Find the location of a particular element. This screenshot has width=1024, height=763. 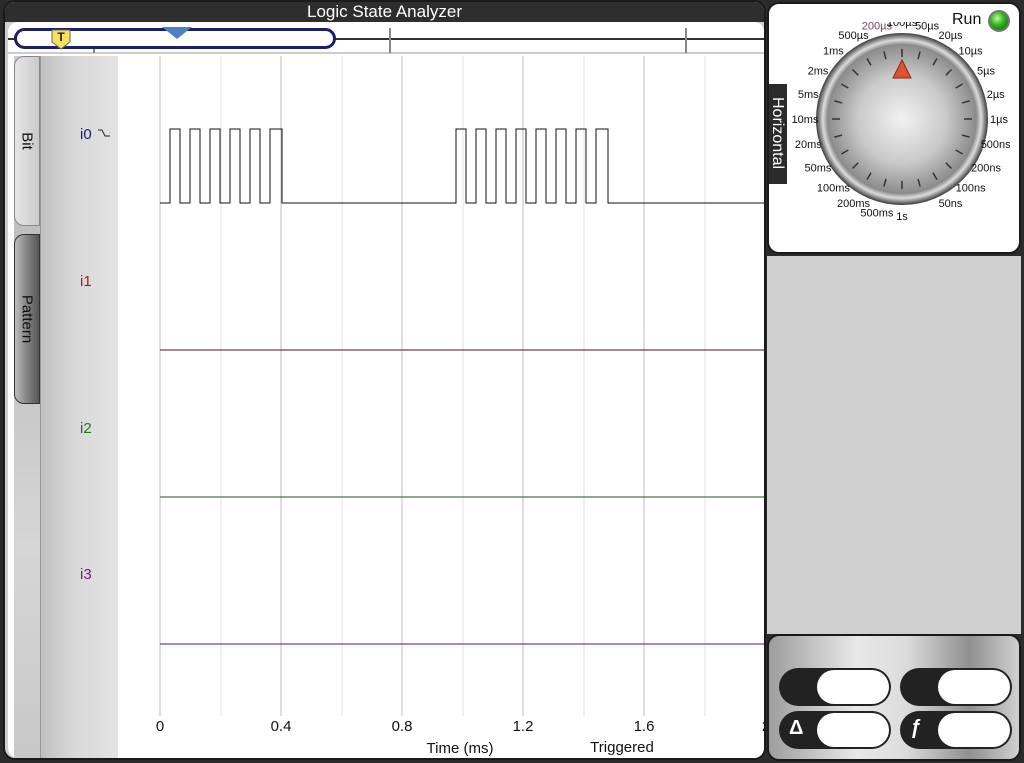

knob-setting-label: 50ns is located at coordinates (951, 204).